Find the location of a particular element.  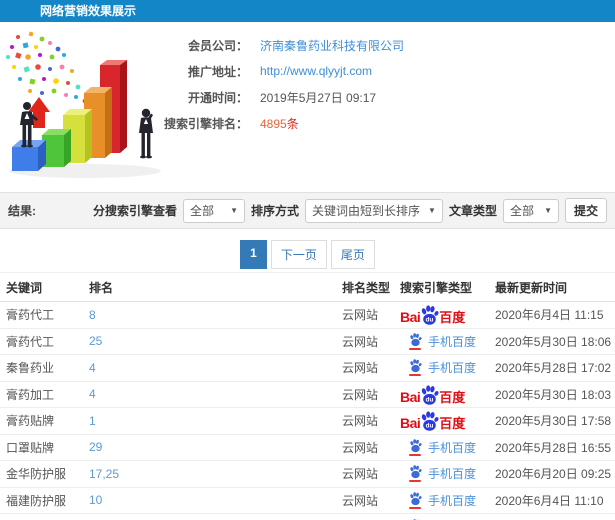

table-header: 关键词 排名 排名类型 搜索引擎类型 最新更新时间 is located at coordinates (307, 287).